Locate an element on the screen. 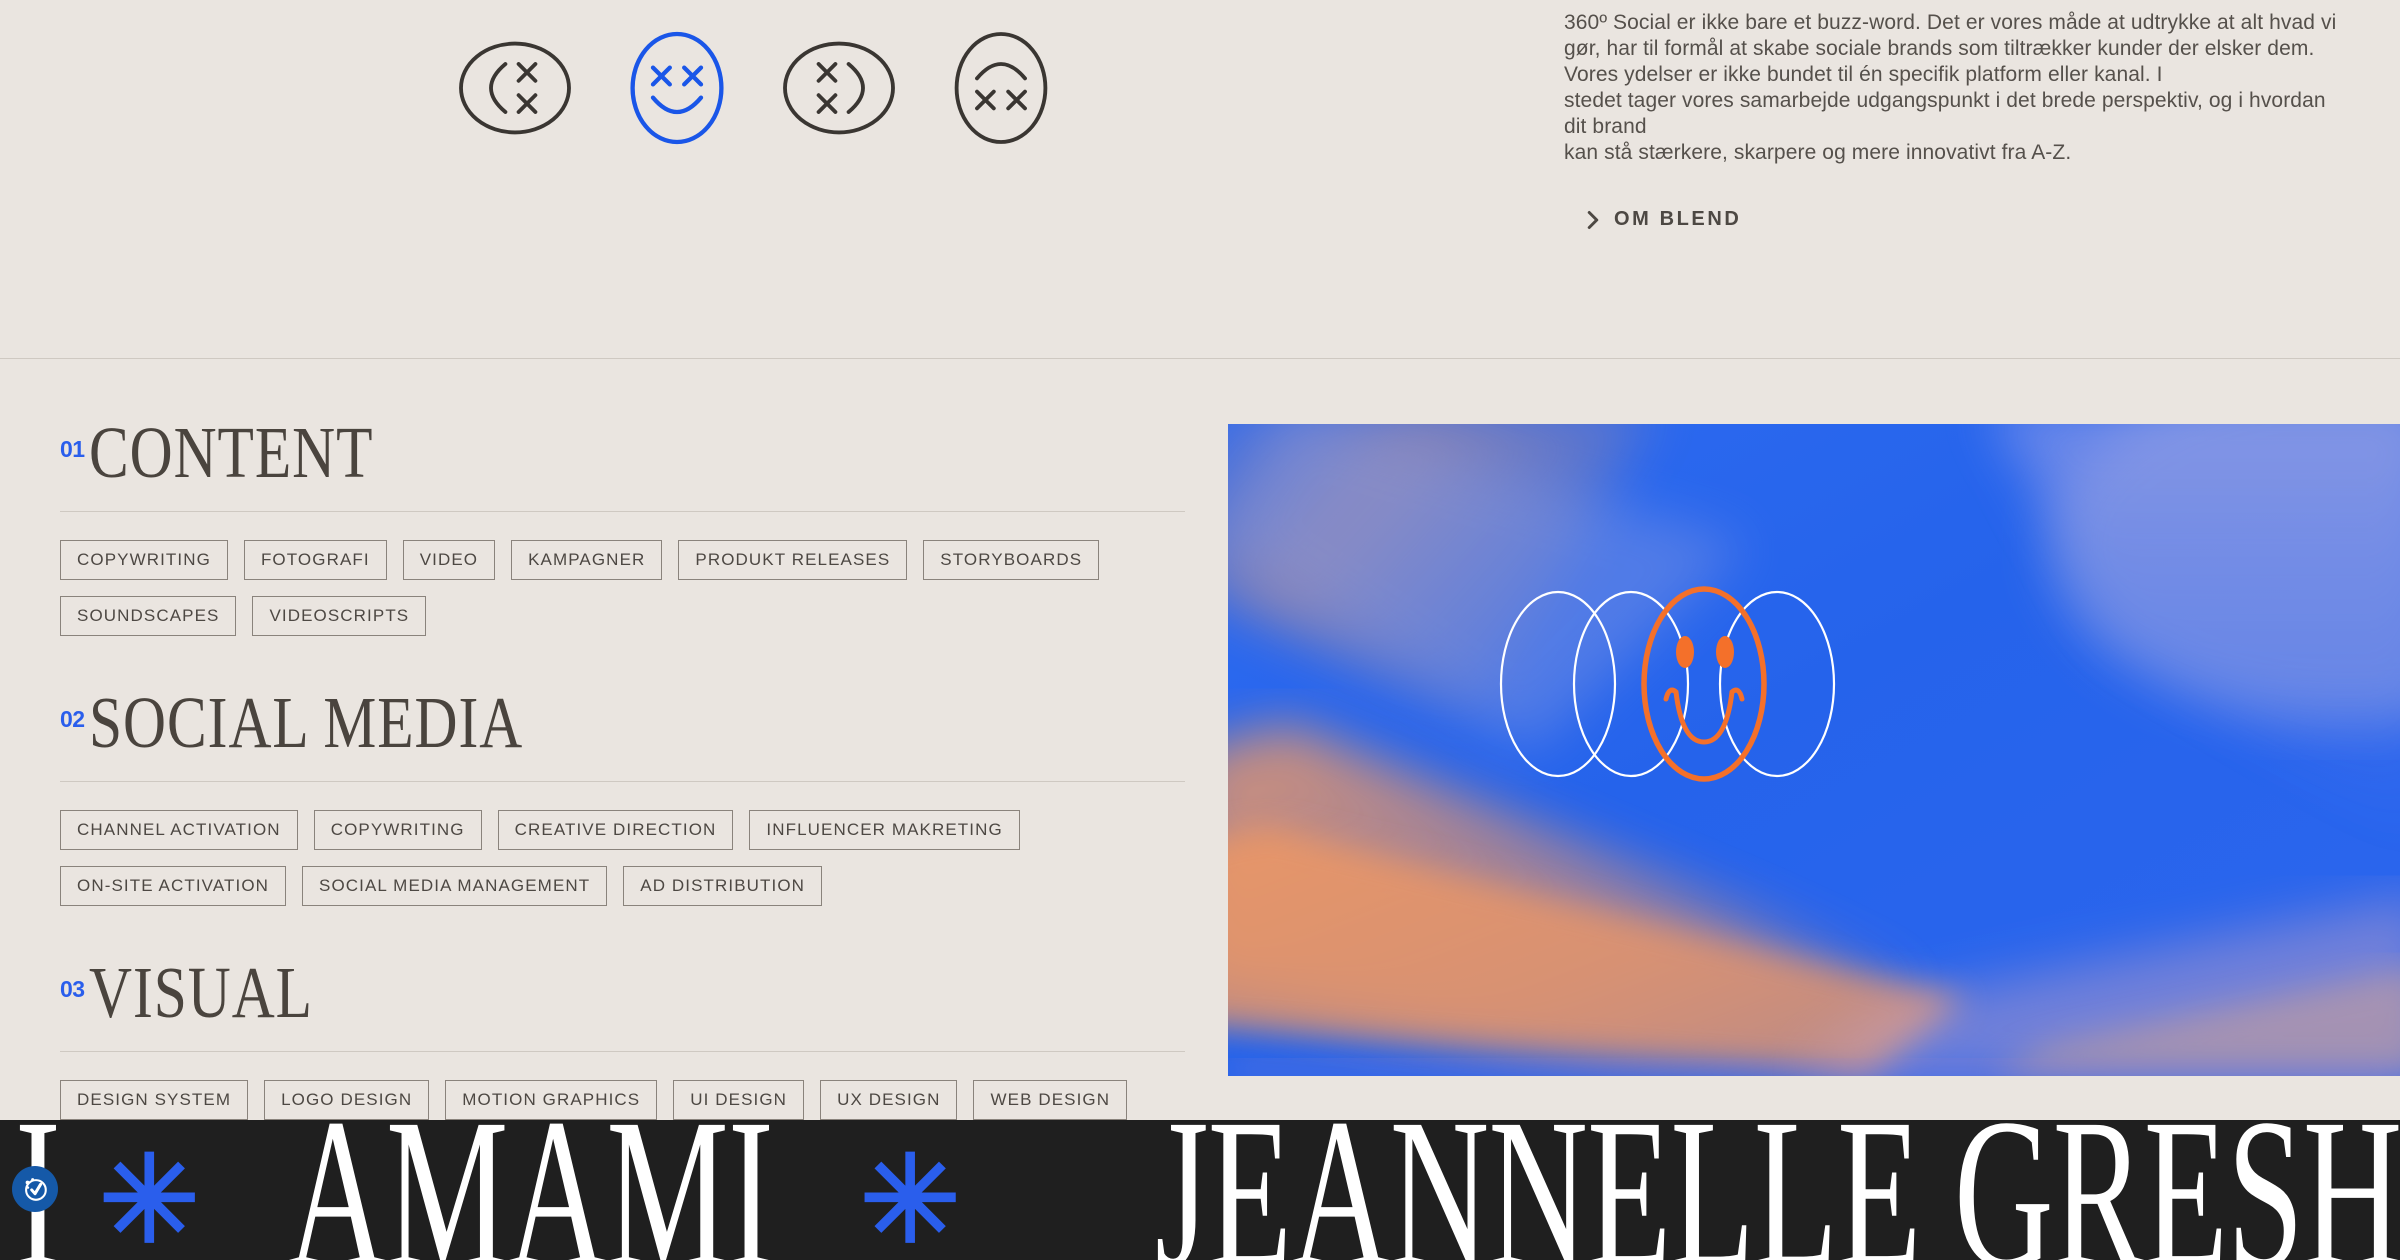 This screenshot has width=2400, height=1260. om-blend-label: OM BLEND is located at coordinates (1678, 219).